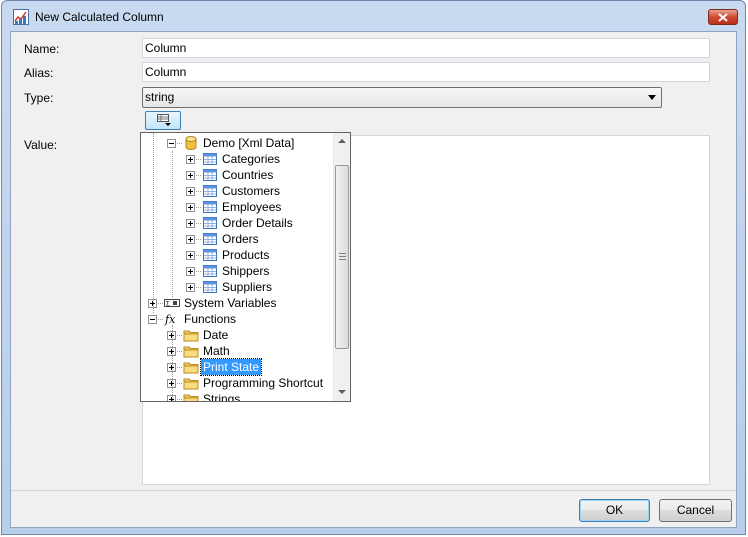 The image size is (748, 537). I want to click on tree-node: Math, so click(237, 351).